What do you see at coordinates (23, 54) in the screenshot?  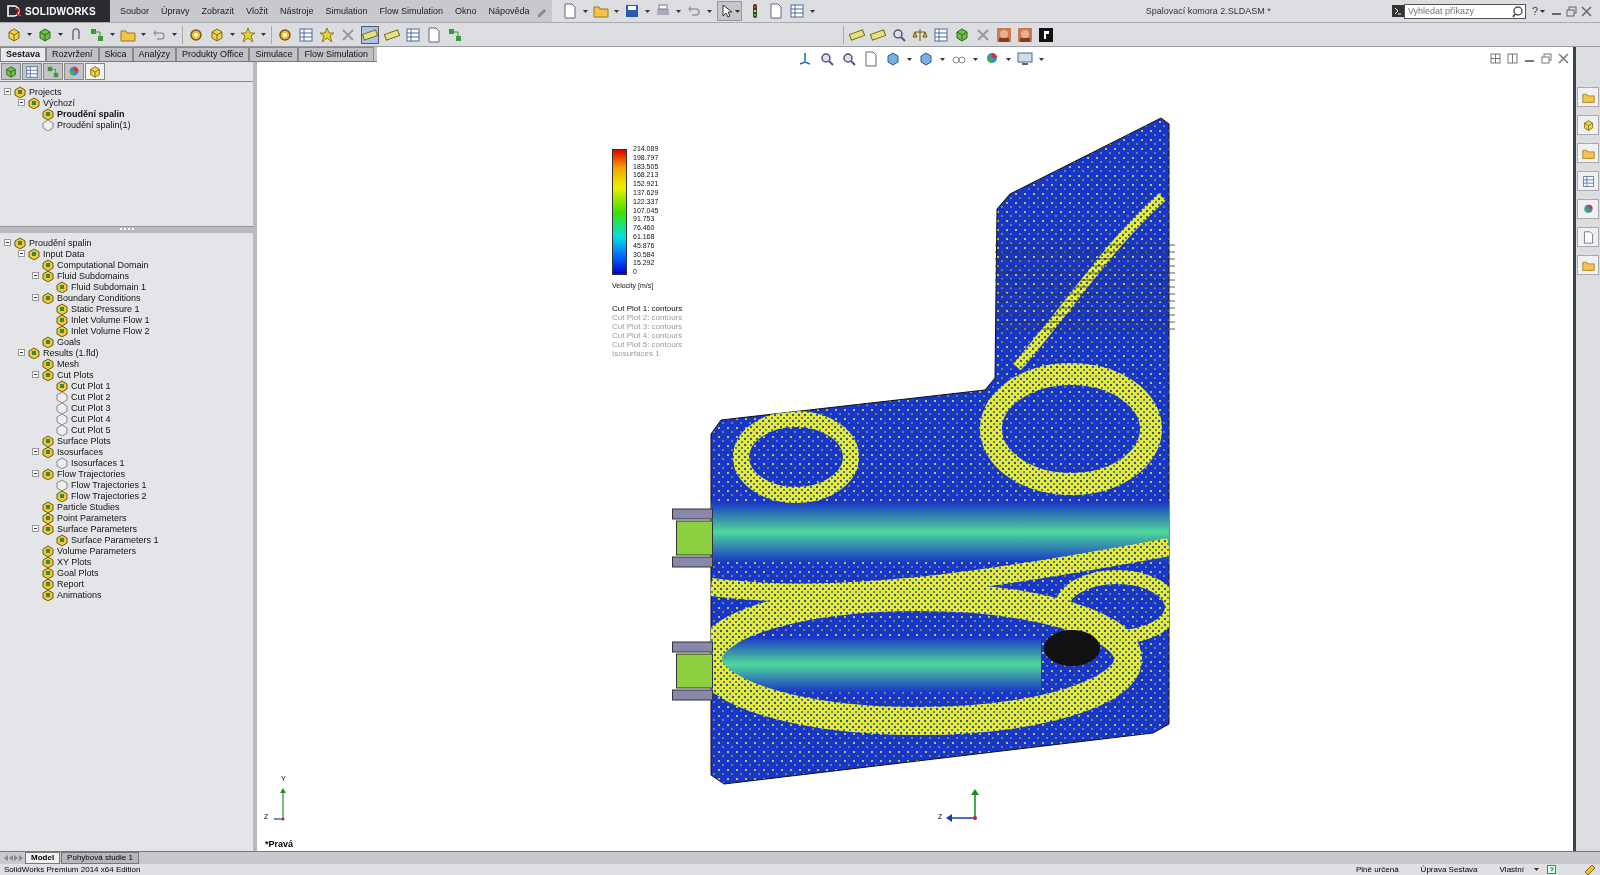 I see `ribbon-tab: Sestava` at bounding box center [23, 54].